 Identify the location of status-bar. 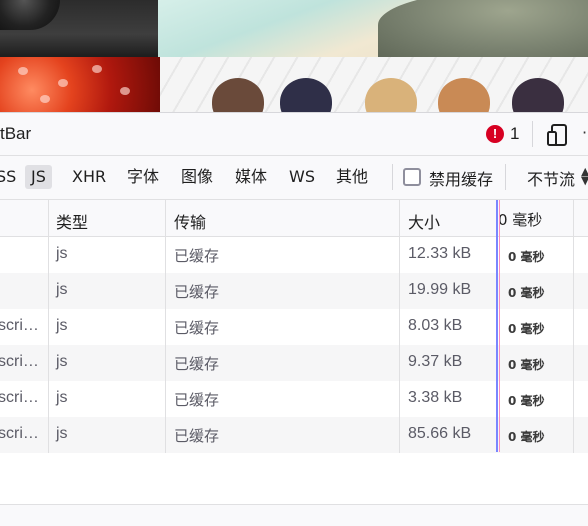
(294, 515).